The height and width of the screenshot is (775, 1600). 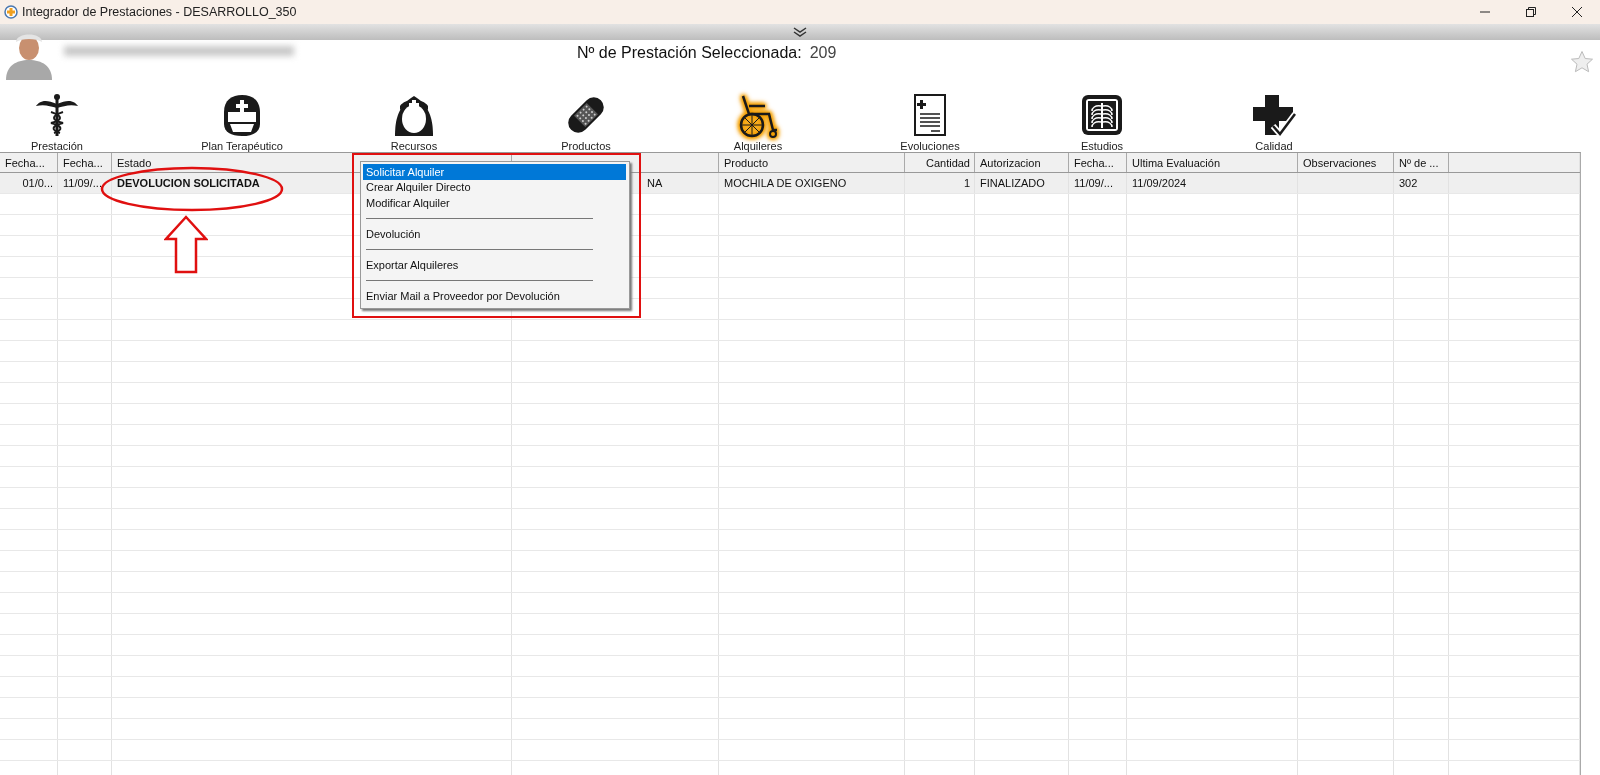 I want to click on table-cell: MOCHILA DE OXIGENO, so click(x=812, y=183).